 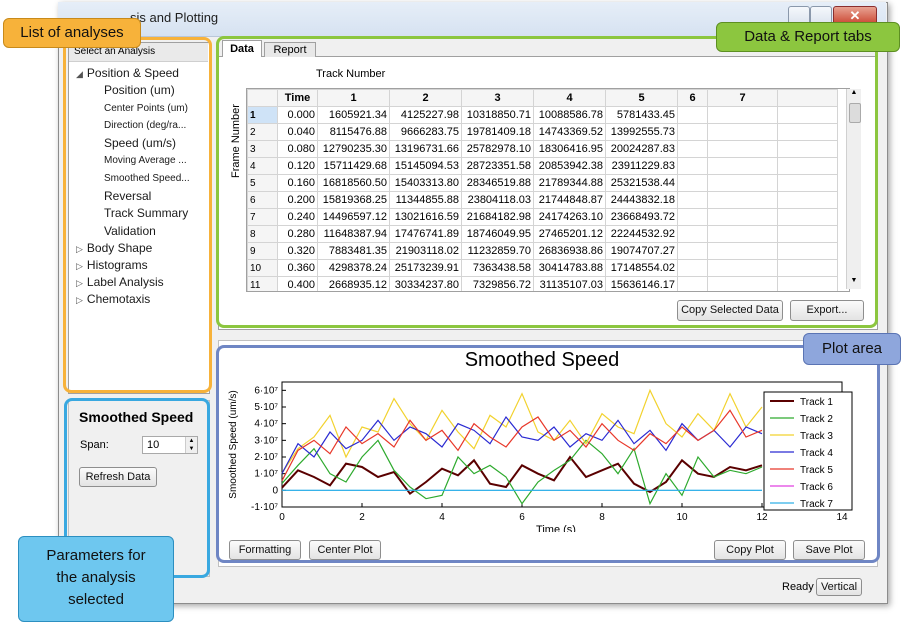 I want to click on column-header: 5, so click(x=641, y=98).